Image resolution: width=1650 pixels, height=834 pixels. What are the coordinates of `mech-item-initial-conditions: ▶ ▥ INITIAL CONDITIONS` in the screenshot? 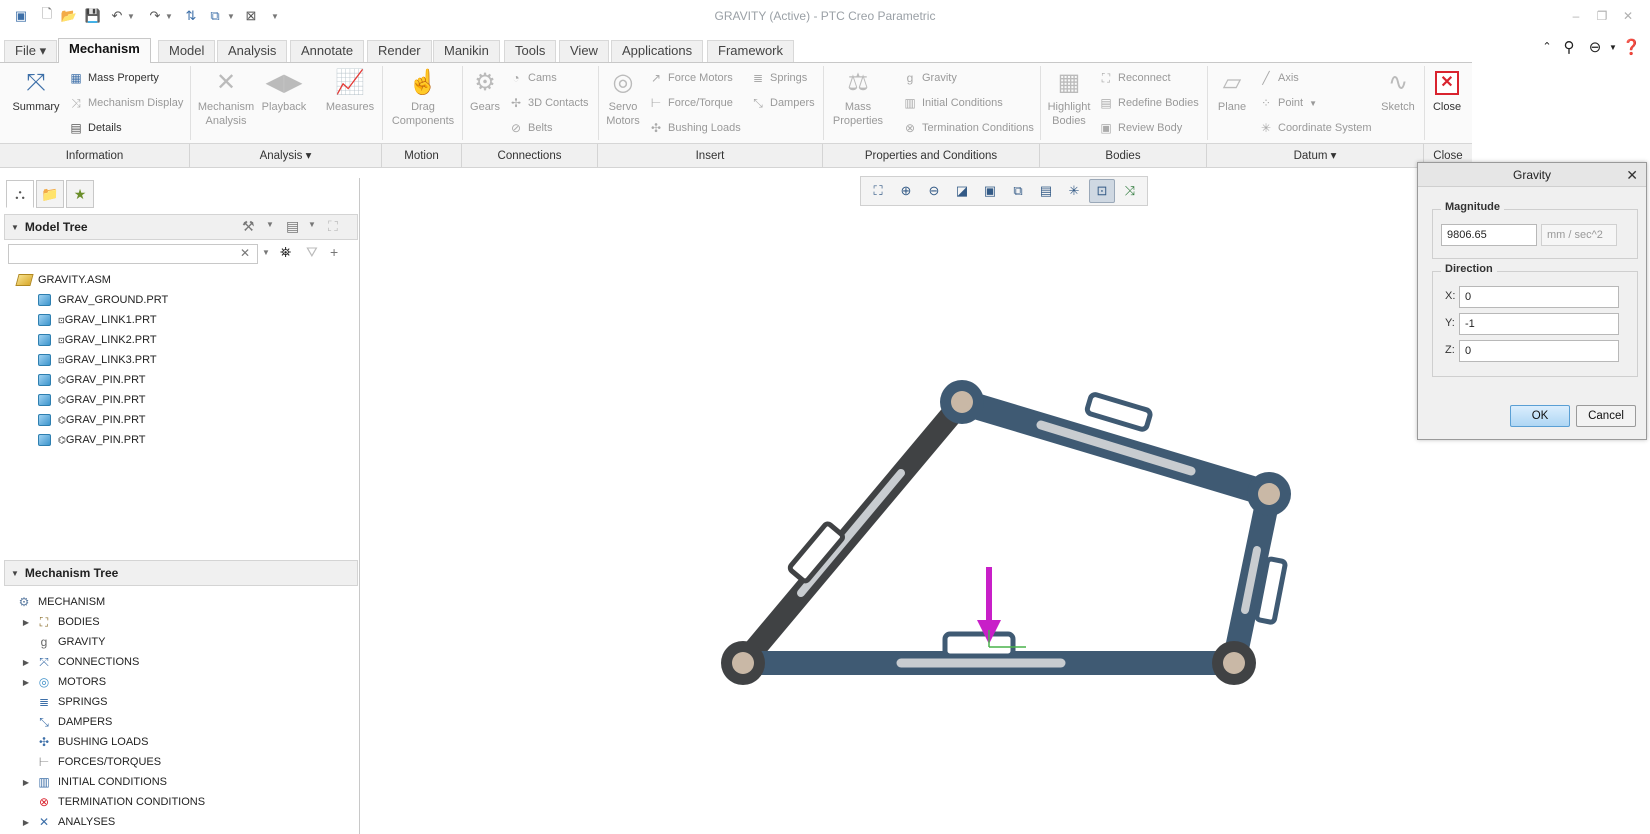 It's located at (93, 782).